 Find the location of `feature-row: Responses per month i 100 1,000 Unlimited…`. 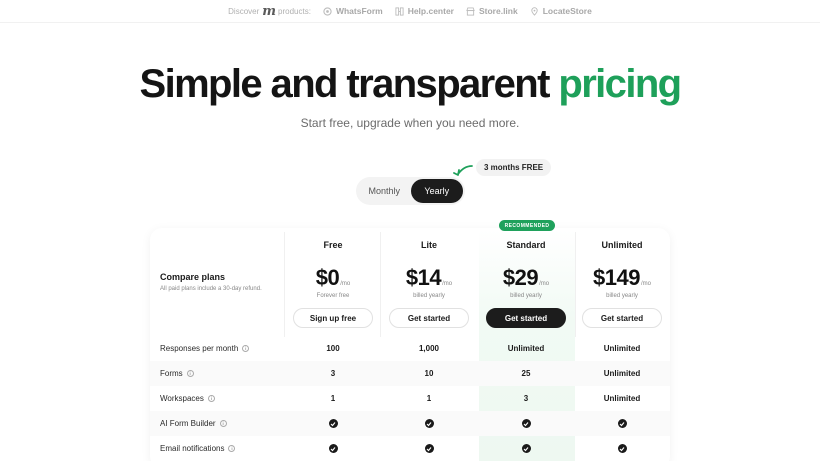

feature-row: Responses per month i 100 1,000 Unlimited… is located at coordinates (410, 348).